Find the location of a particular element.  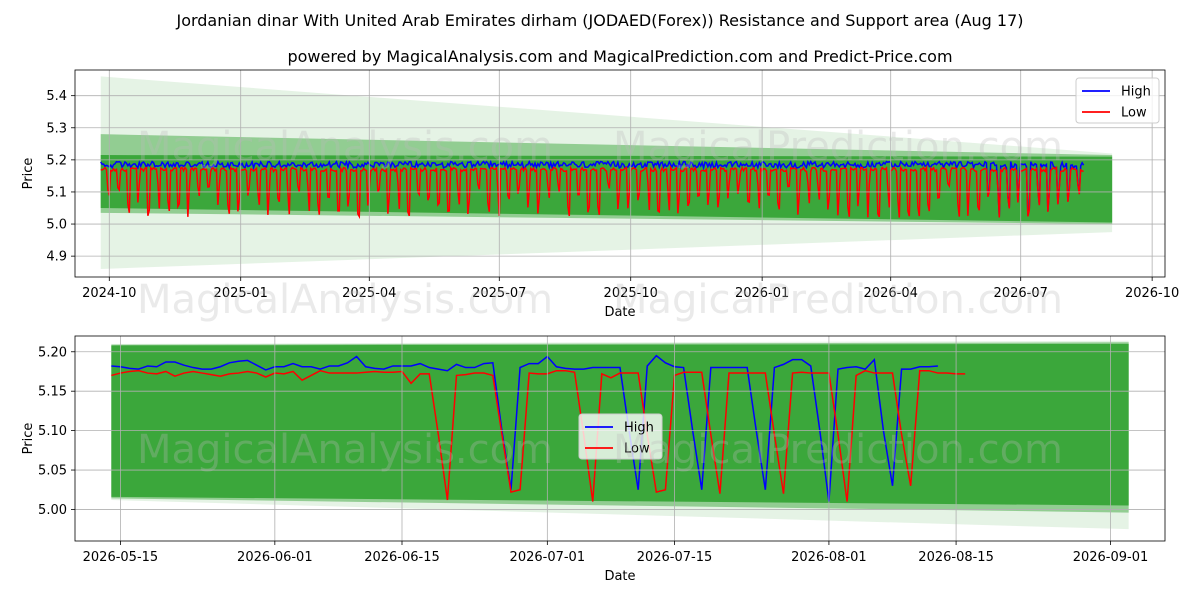

top-y-tick-label: 5.1 is located at coordinates (56, 192).